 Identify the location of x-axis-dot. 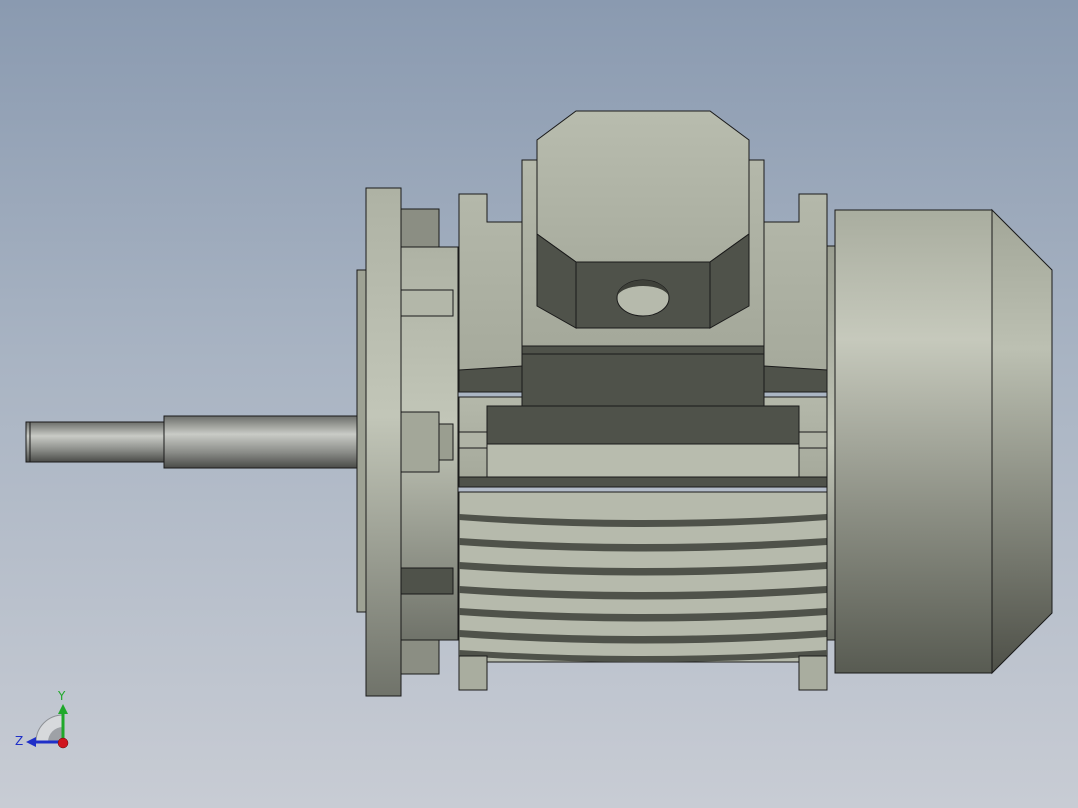
(63, 743).